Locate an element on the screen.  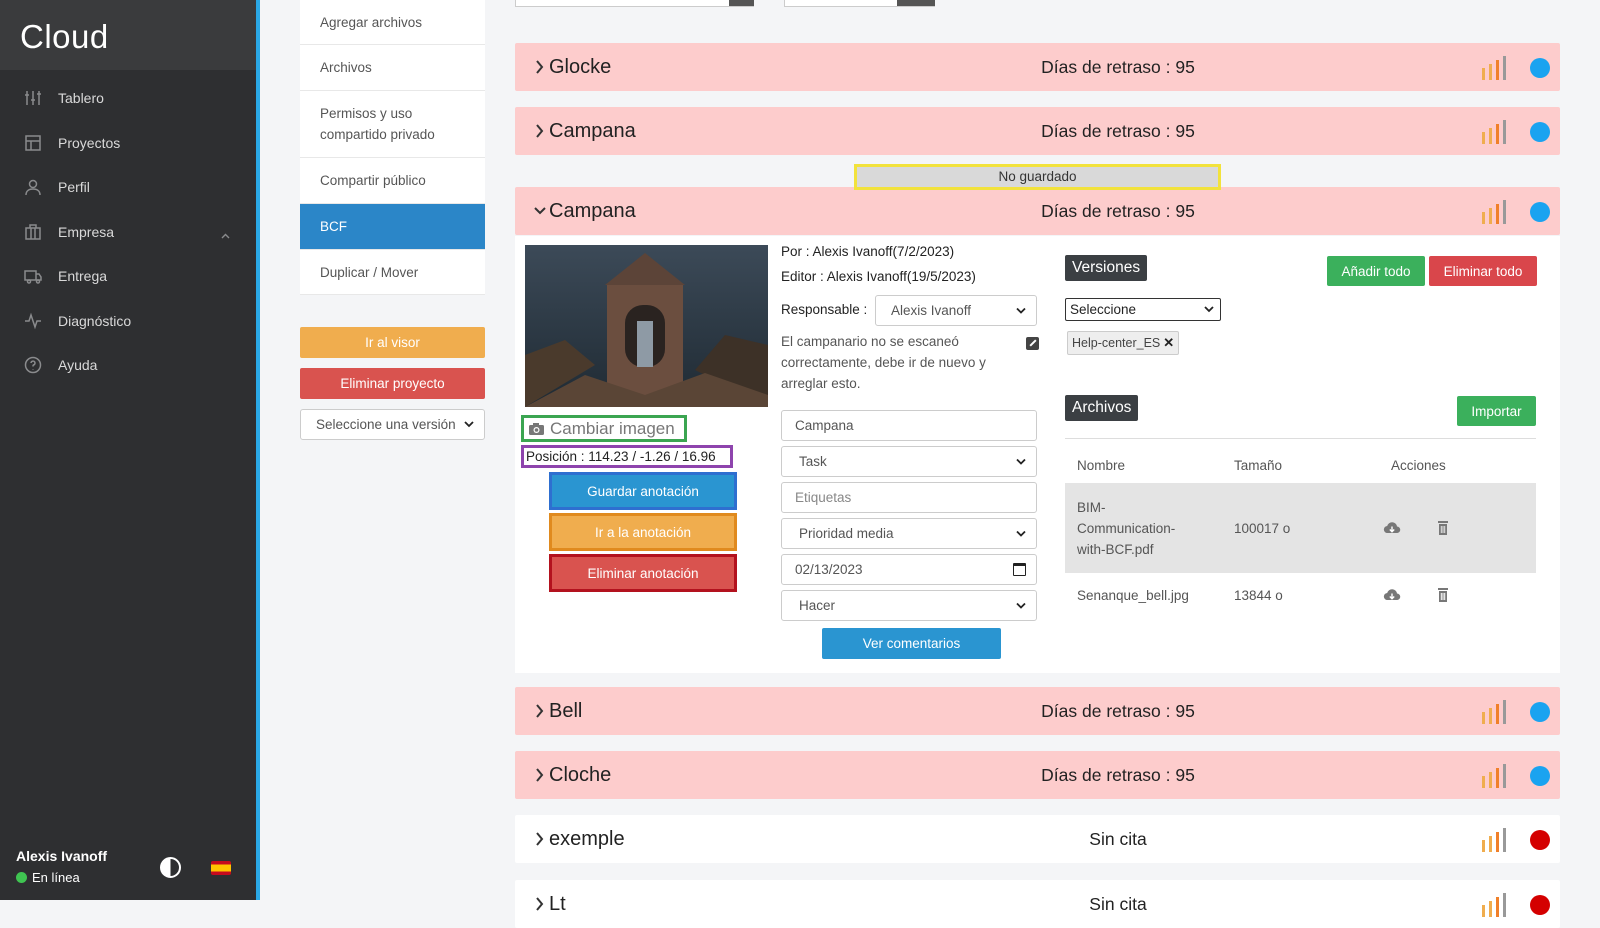
responsible-value: Alexis Ivanoff is located at coordinates (931, 310).